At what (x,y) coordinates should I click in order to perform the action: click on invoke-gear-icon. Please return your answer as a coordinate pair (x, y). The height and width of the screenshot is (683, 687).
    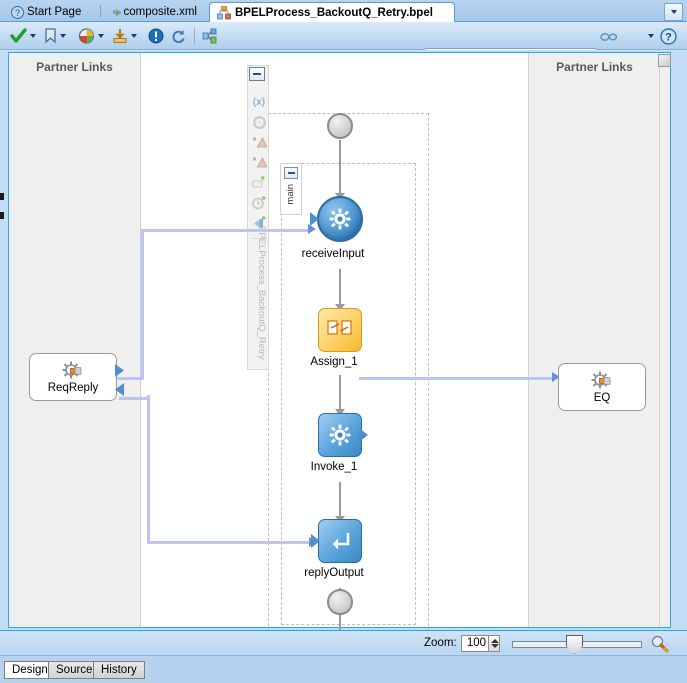
    Looking at the image, I should click on (340, 435).